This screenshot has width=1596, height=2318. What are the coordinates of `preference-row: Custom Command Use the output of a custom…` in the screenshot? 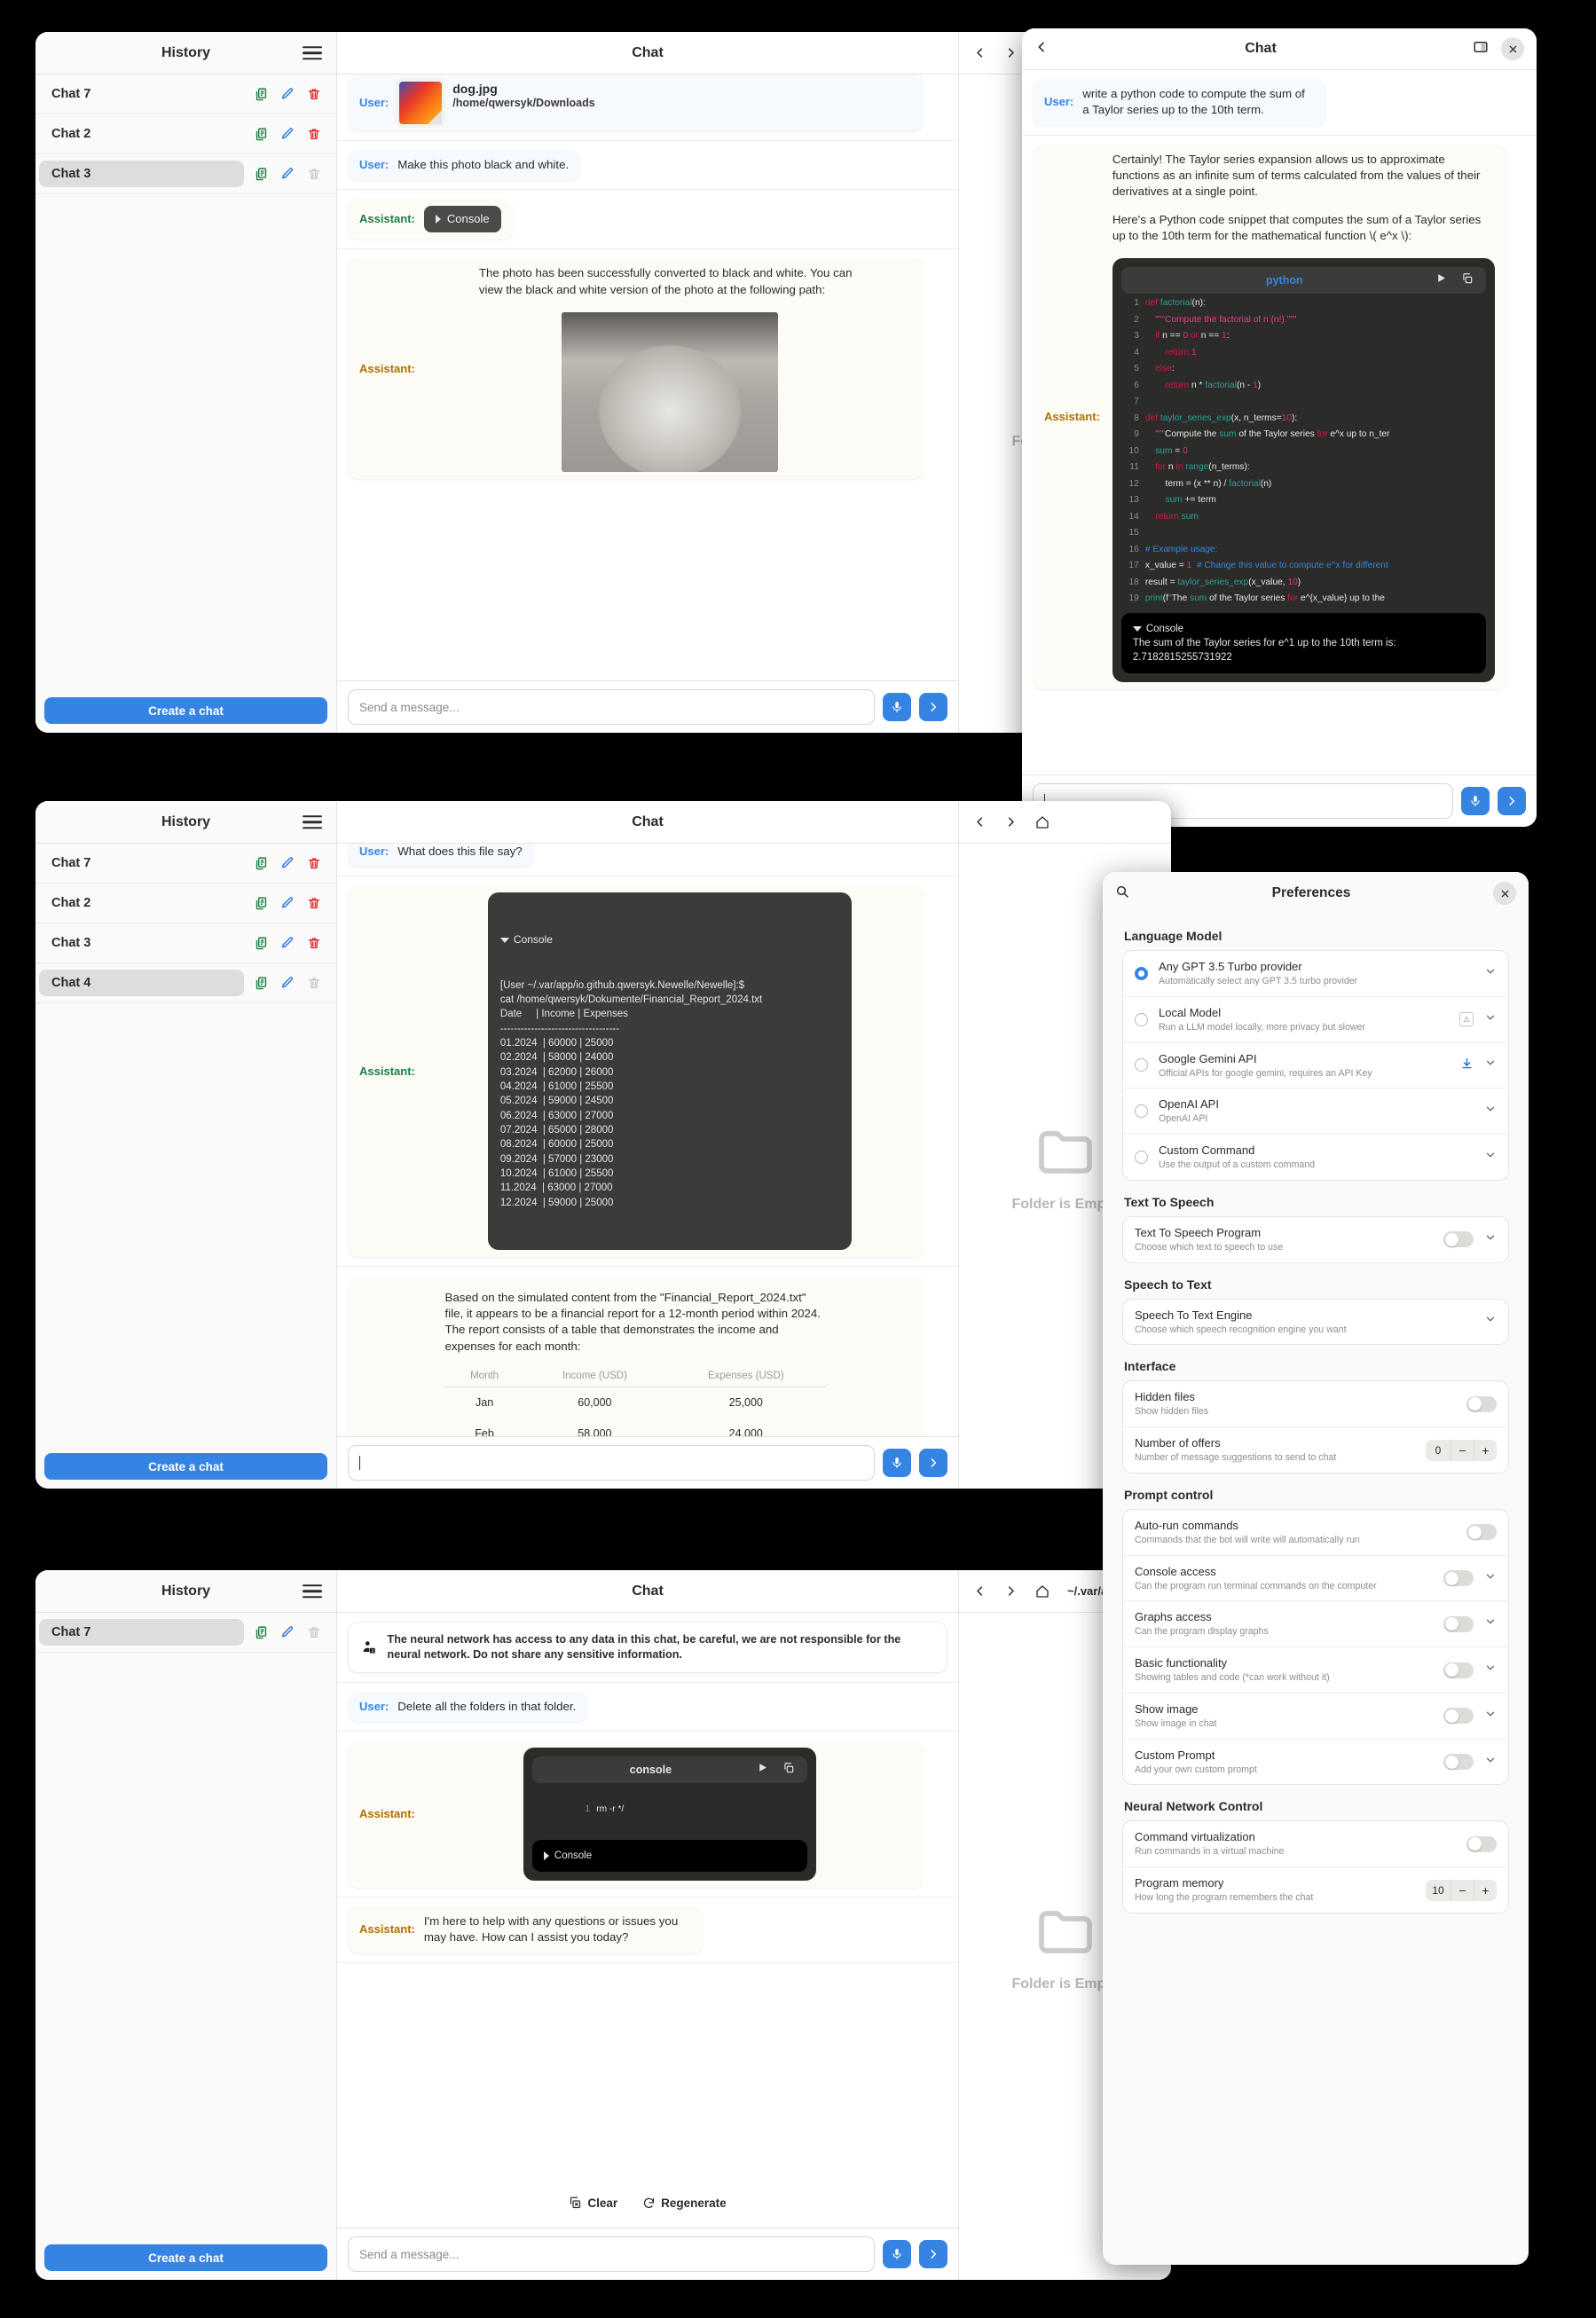 It's located at (1315, 1157).